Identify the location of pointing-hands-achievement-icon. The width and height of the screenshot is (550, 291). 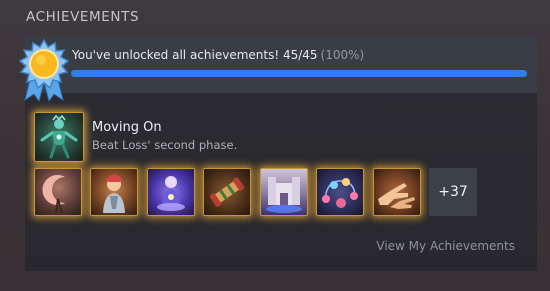
(397, 192).